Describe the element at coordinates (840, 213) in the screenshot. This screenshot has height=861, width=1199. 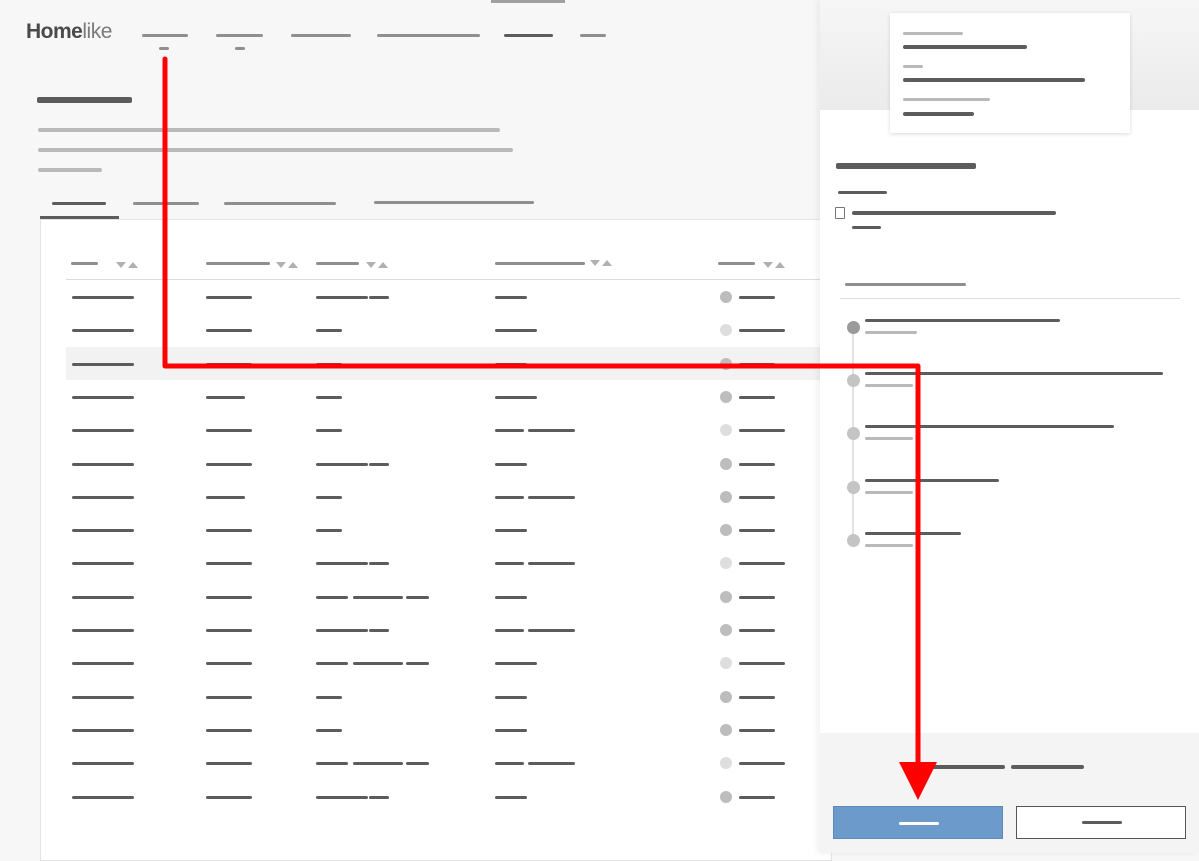
I see `document-icon` at that location.